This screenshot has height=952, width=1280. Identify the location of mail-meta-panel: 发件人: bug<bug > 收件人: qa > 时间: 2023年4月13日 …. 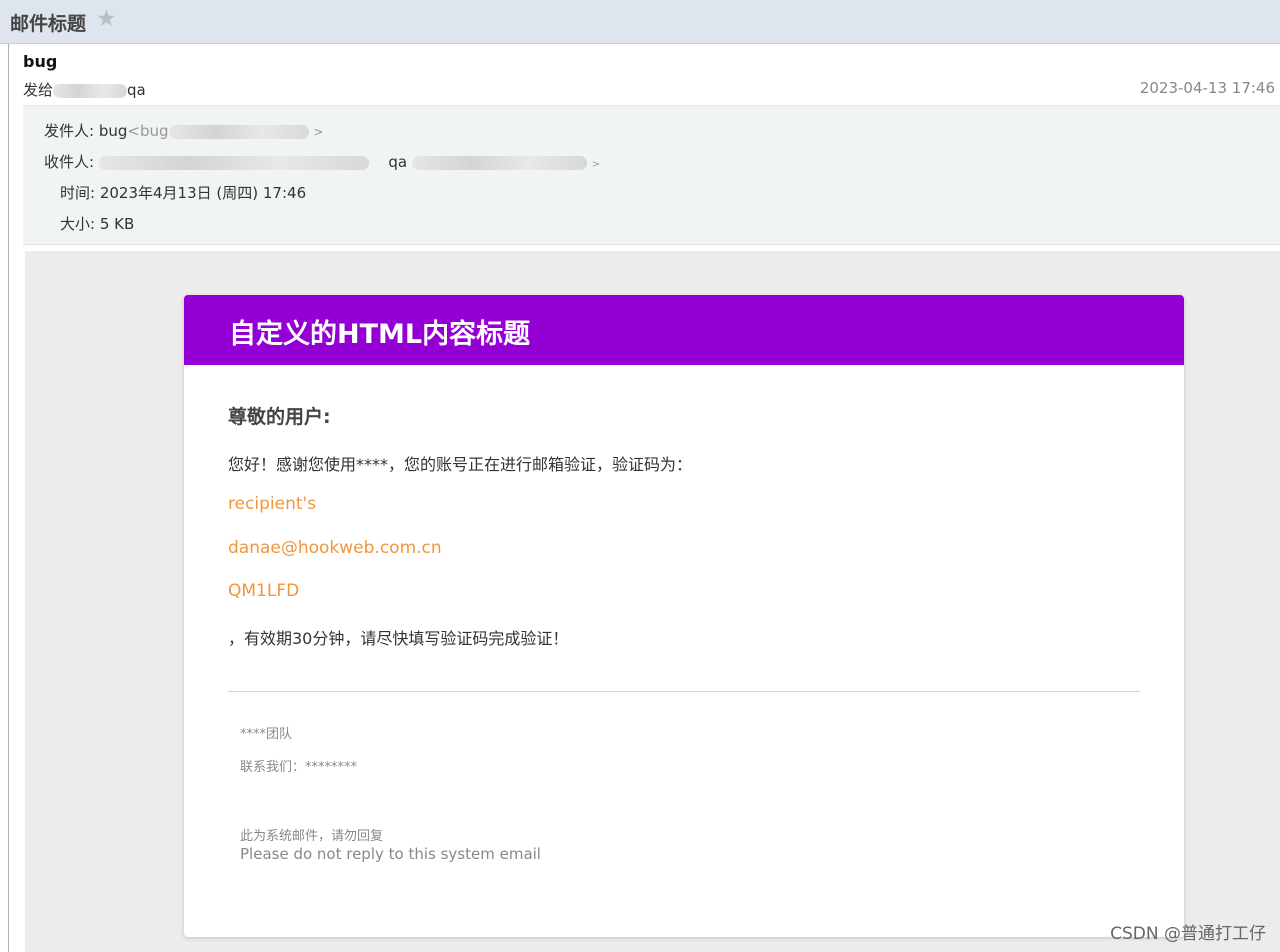
(651, 175).